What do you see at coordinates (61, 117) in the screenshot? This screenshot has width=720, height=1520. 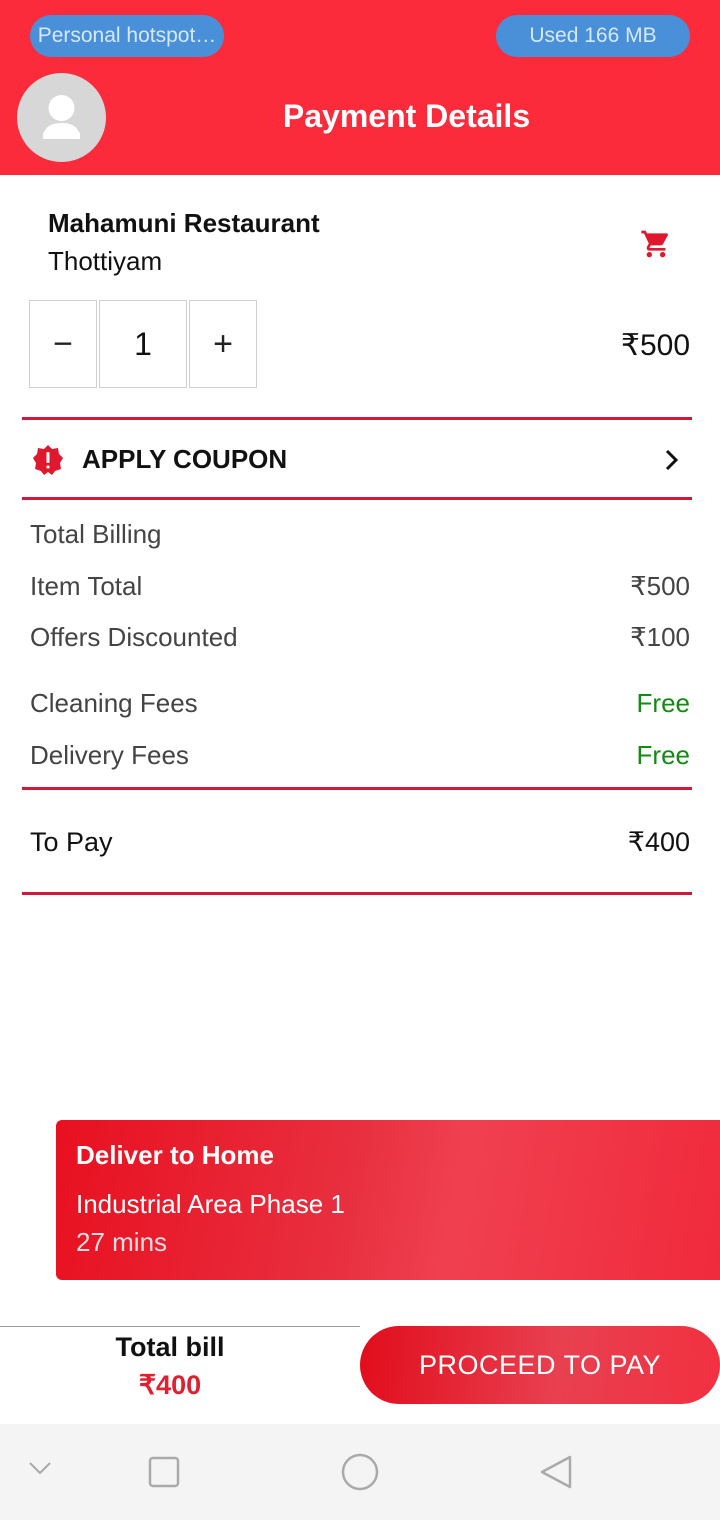 I see `user-avatar-icon` at bounding box center [61, 117].